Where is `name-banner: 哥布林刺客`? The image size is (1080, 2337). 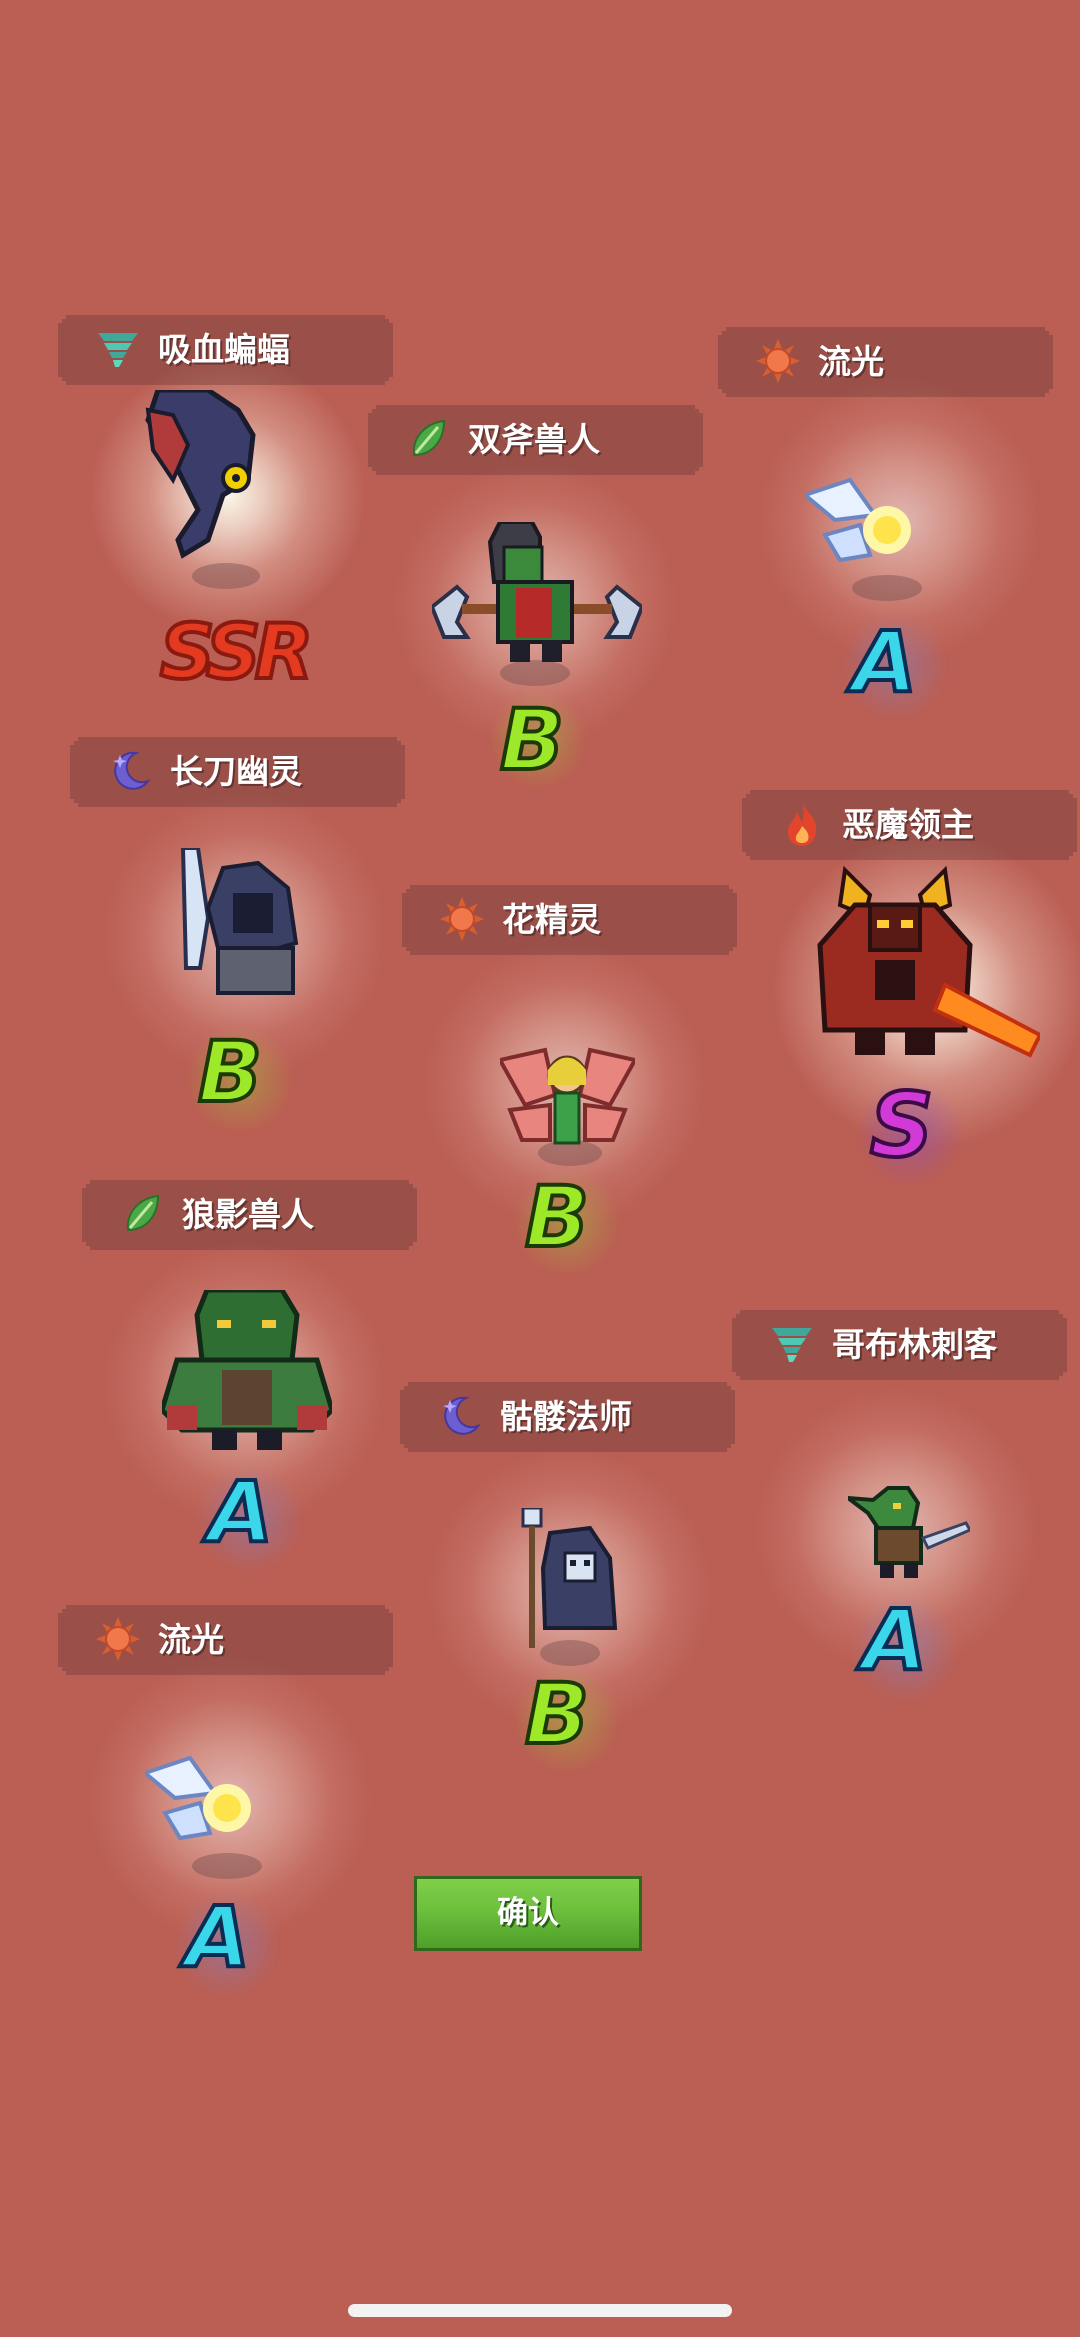 name-banner: 哥布林刺客 is located at coordinates (899, 1345).